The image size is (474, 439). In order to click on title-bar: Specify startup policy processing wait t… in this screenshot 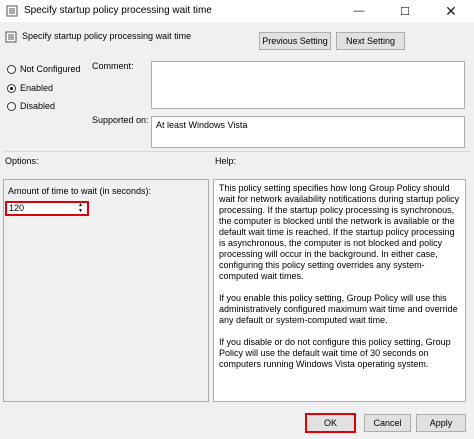, I will do `click(237, 11)`.